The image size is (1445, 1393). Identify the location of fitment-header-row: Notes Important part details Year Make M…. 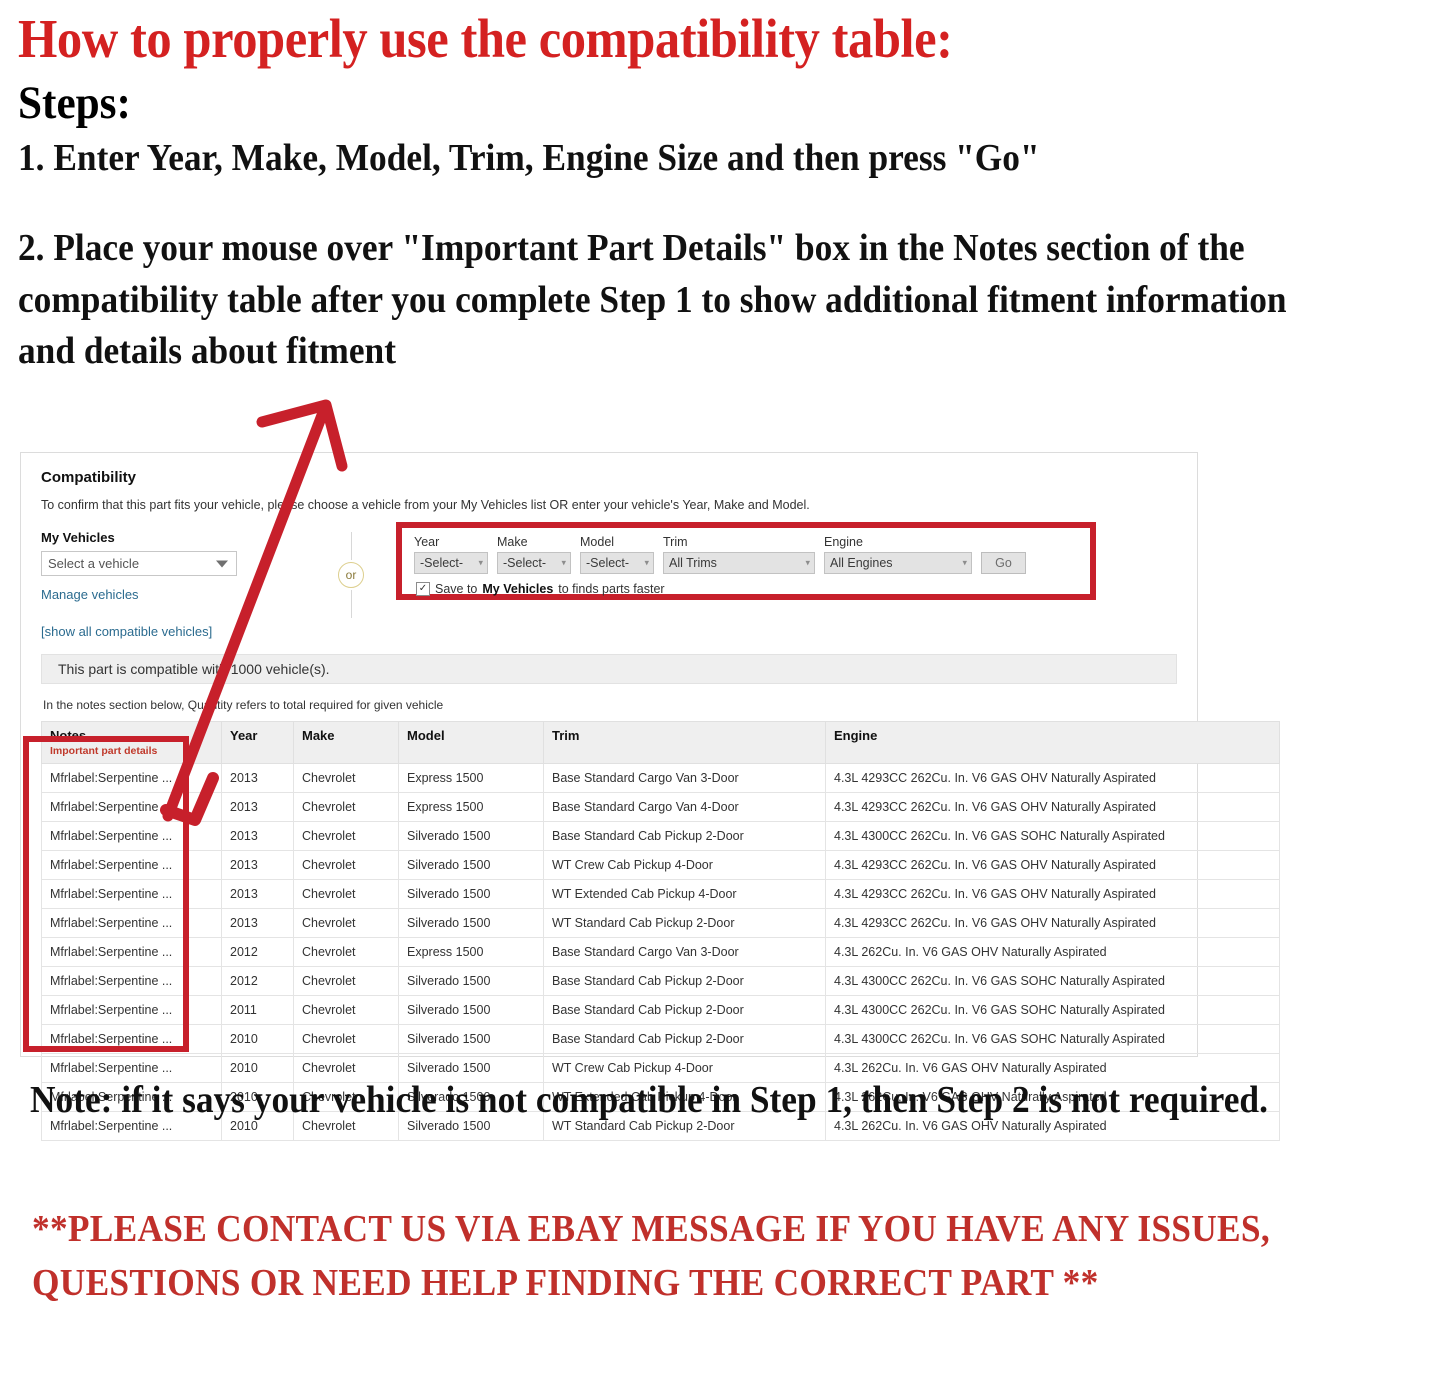
(660, 742).